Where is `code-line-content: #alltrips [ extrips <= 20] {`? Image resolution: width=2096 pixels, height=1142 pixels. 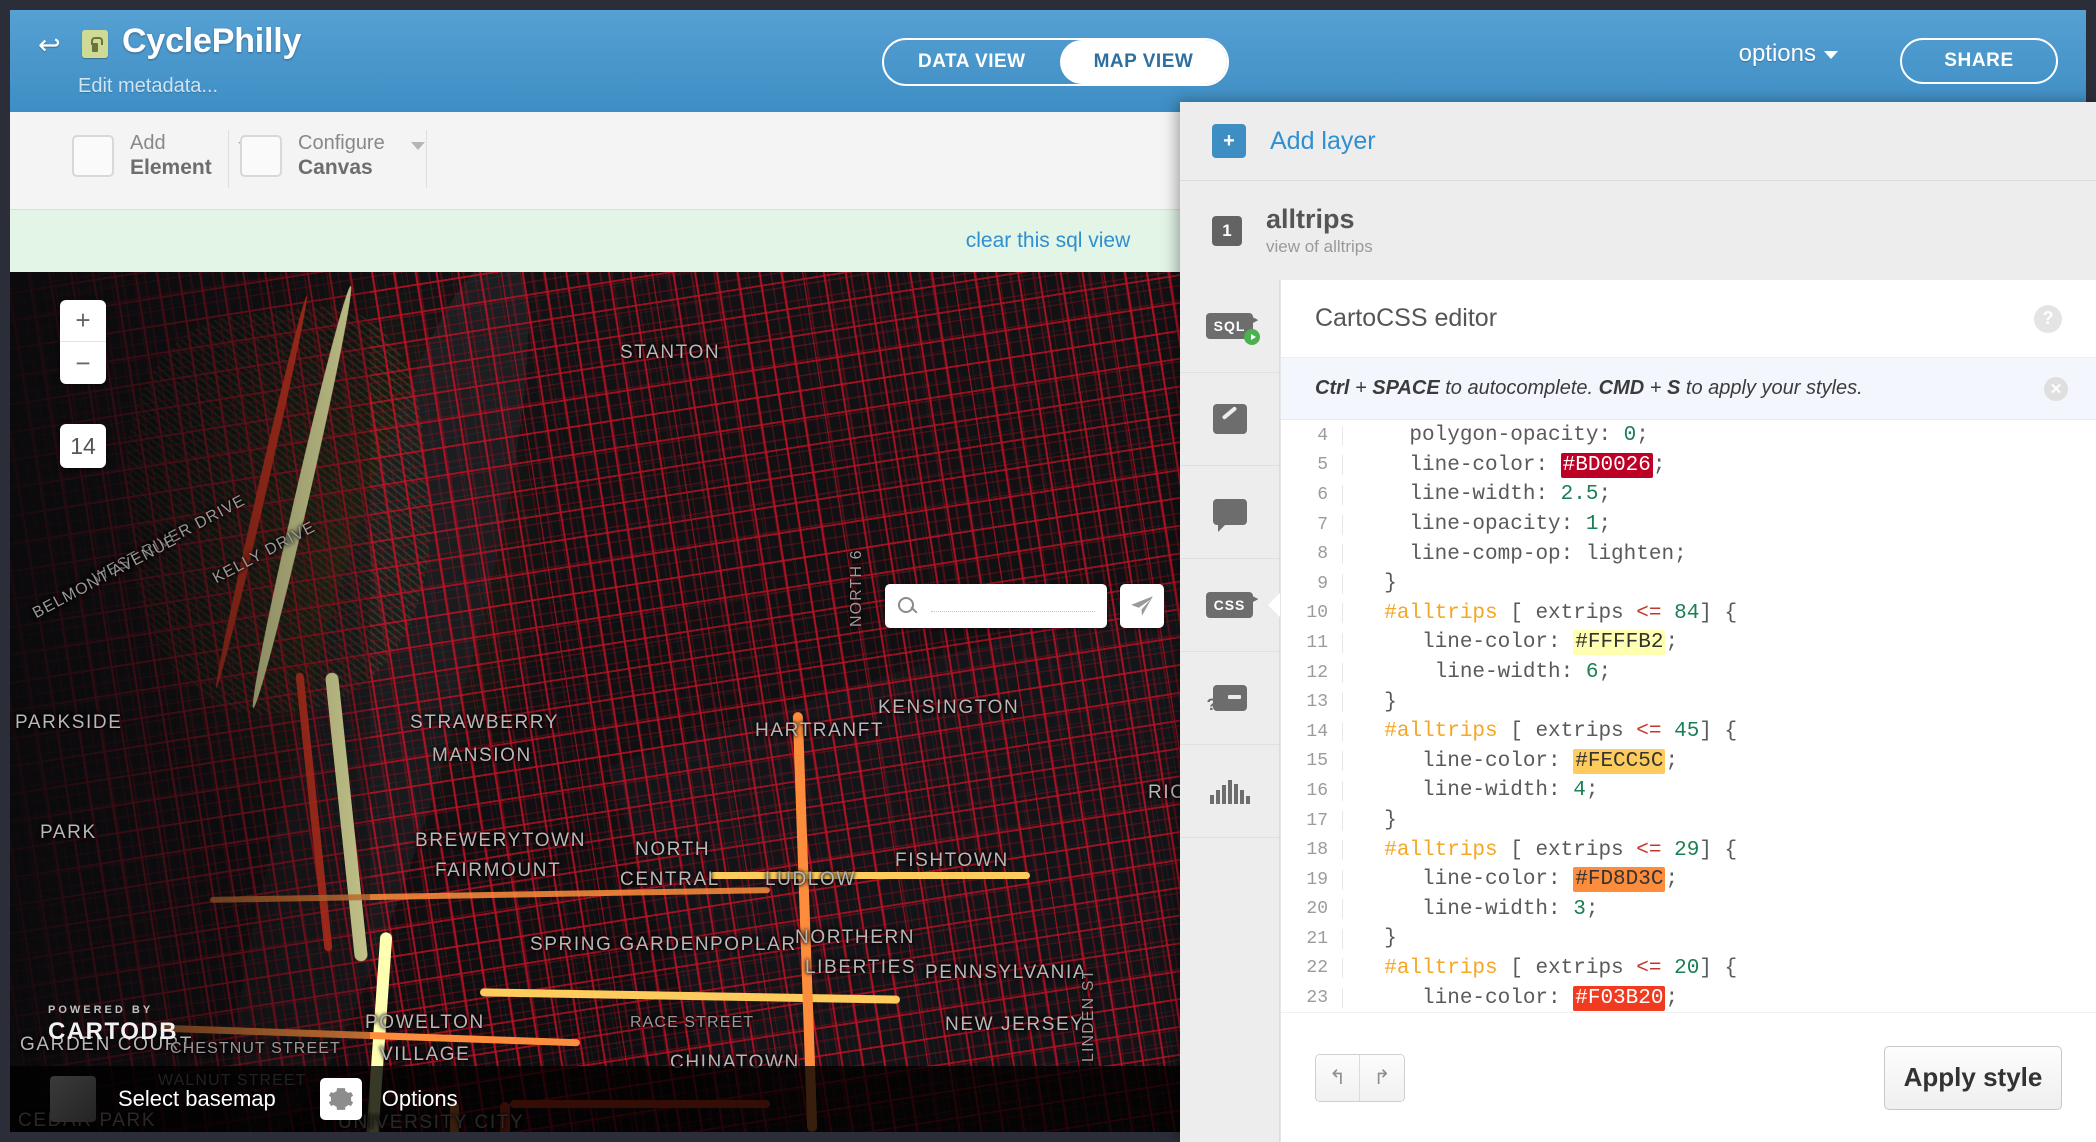 code-line-content: #alltrips [ extrips <= 20] { is located at coordinates (1540, 968).